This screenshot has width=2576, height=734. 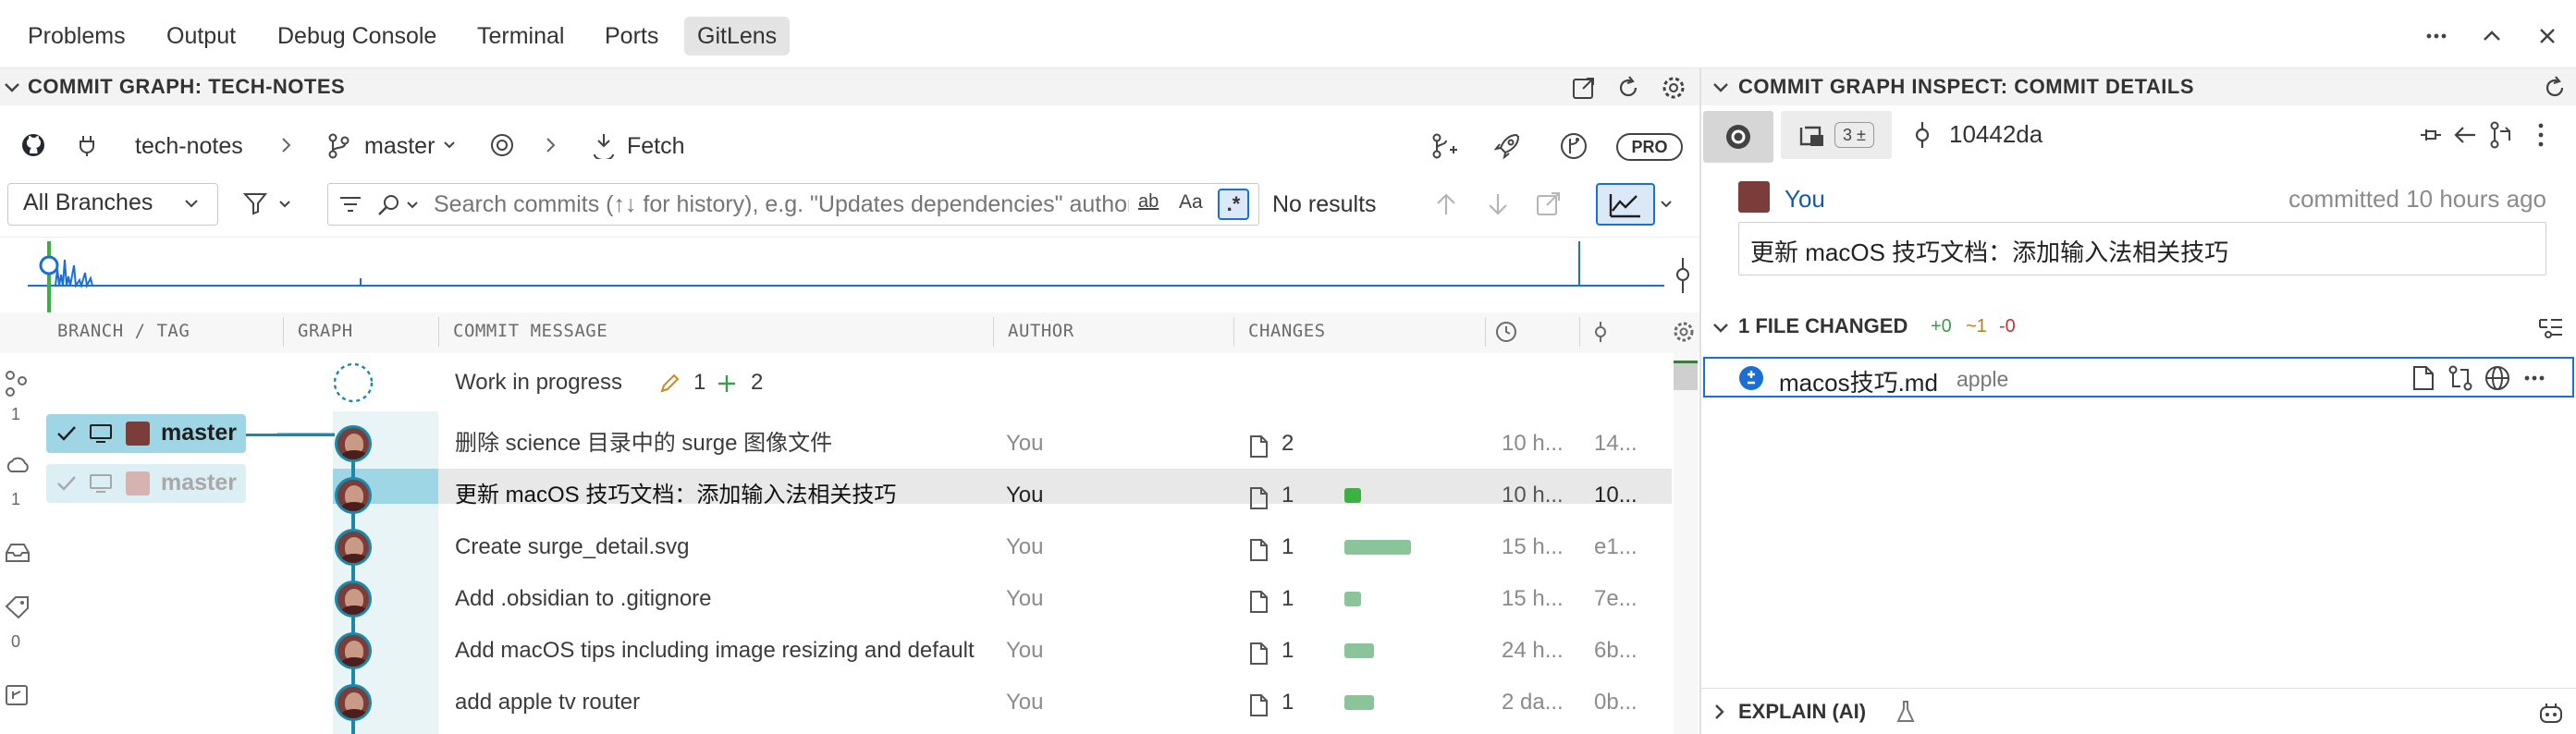 What do you see at coordinates (389, 205) in the screenshot?
I see `search-icon` at bounding box center [389, 205].